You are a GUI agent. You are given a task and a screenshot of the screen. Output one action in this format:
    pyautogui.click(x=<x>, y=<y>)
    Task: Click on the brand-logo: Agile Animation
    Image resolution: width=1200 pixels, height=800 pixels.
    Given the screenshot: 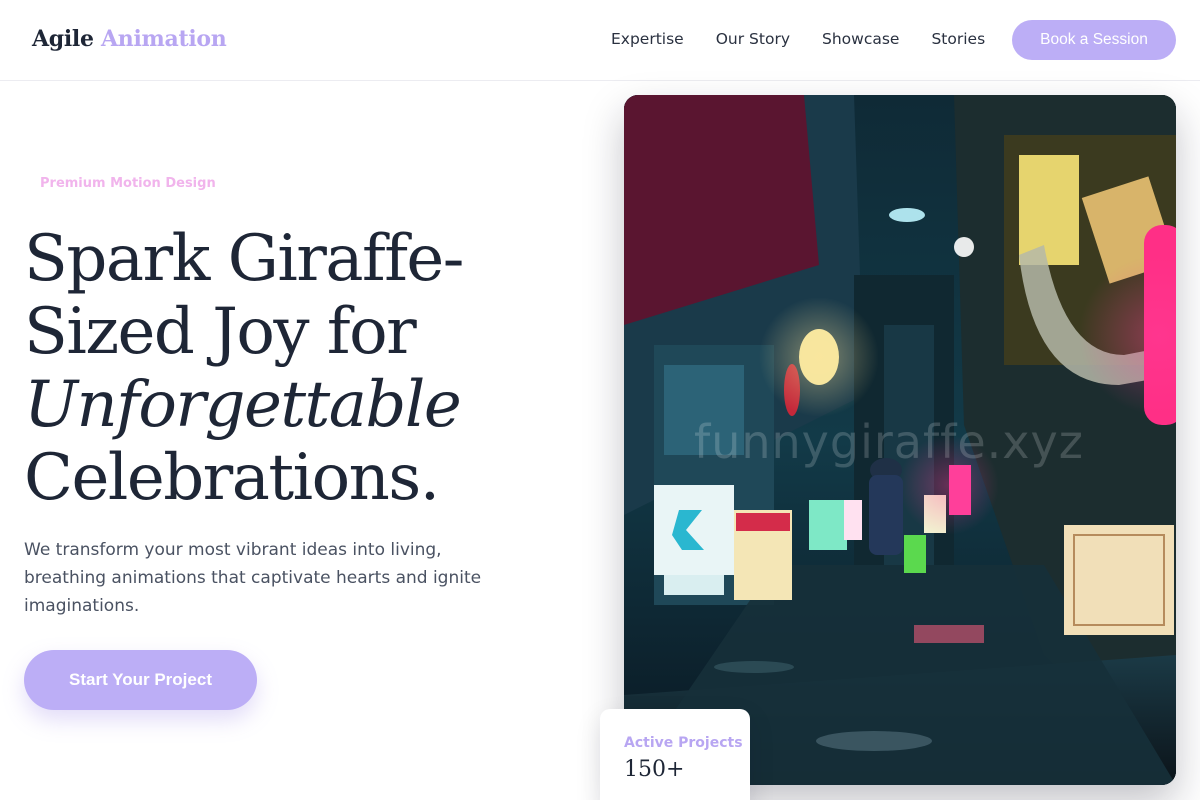 What is the action you would take?
    pyautogui.click(x=129, y=39)
    